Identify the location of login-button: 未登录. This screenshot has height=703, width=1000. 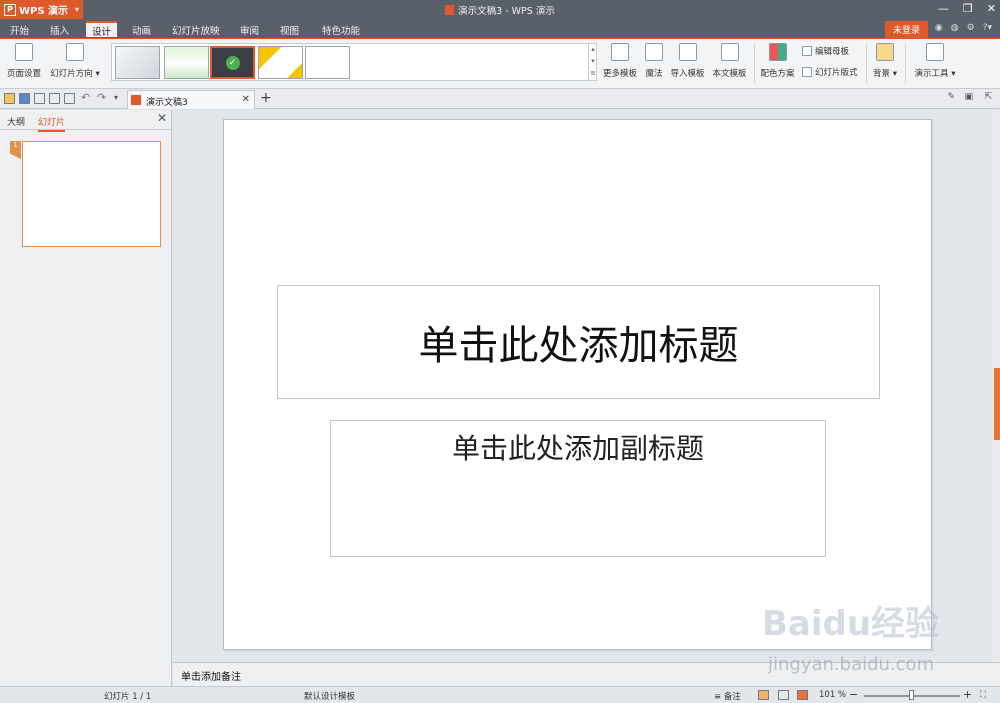
(906, 29).